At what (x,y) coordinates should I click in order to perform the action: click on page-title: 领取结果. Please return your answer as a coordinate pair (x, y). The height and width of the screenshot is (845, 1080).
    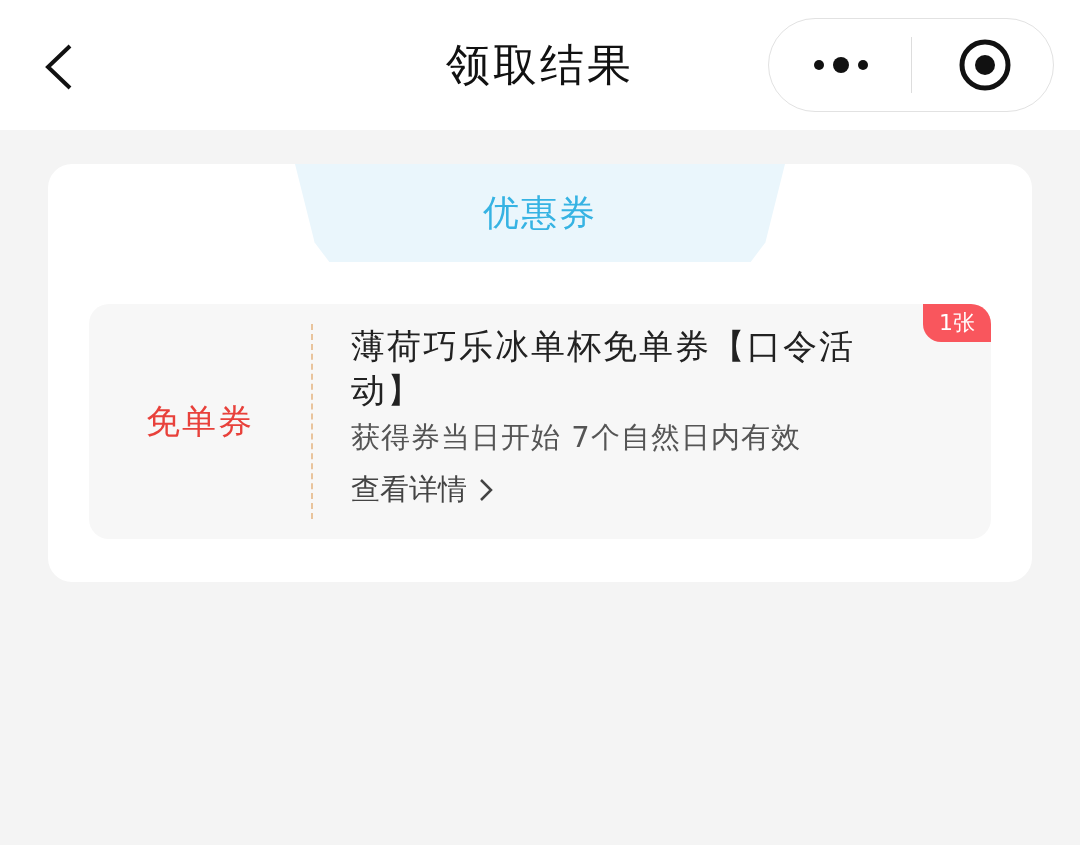
    Looking at the image, I should click on (540, 64).